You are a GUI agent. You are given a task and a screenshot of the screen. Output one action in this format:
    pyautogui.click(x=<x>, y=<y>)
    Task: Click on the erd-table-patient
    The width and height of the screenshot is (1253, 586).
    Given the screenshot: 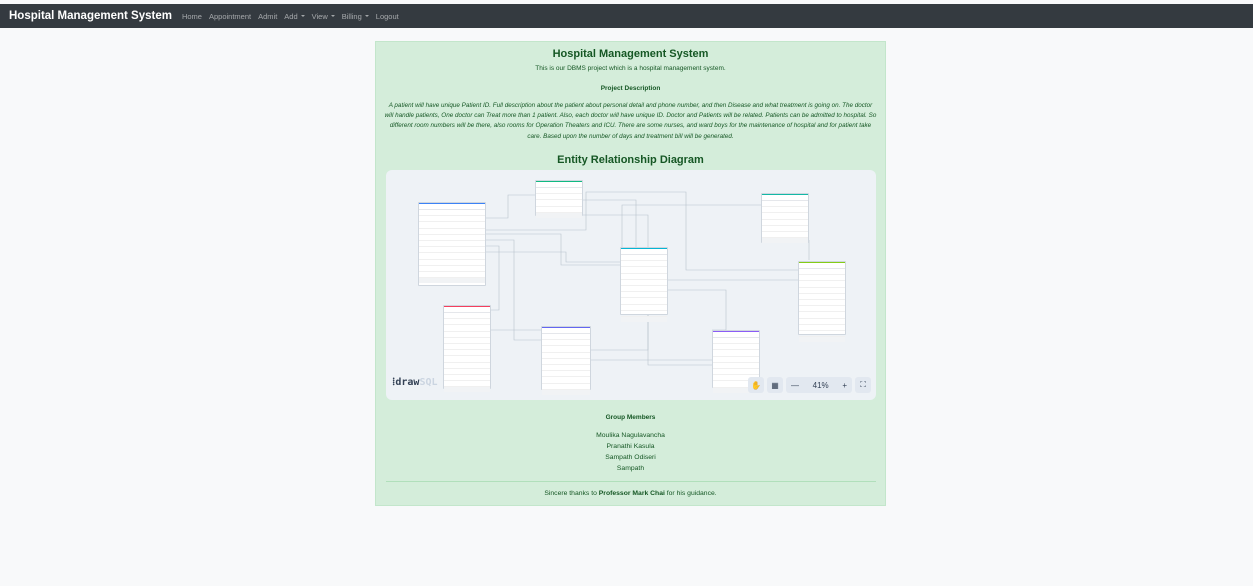 What is the action you would take?
    pyautogui.click(x=644, y=284)
    